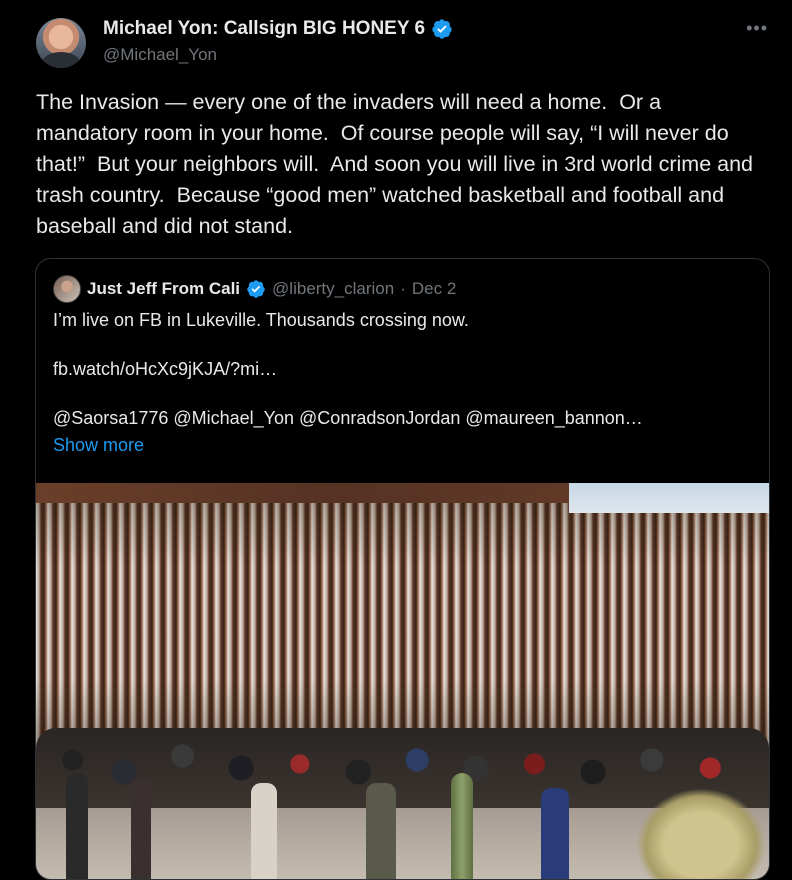  Describe the element at coordinates (67, 289) in the screenshot. I see `quote-avatar` at that location.